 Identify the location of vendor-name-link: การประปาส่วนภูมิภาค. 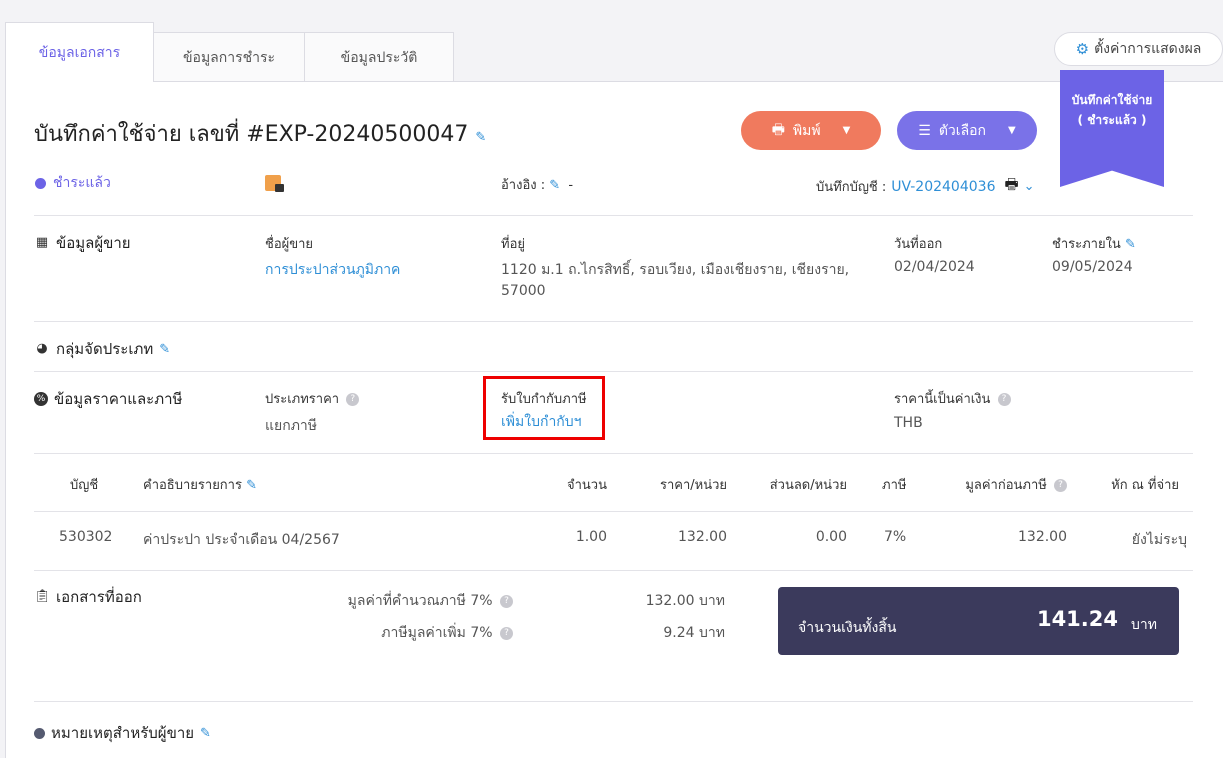
(332, 270).